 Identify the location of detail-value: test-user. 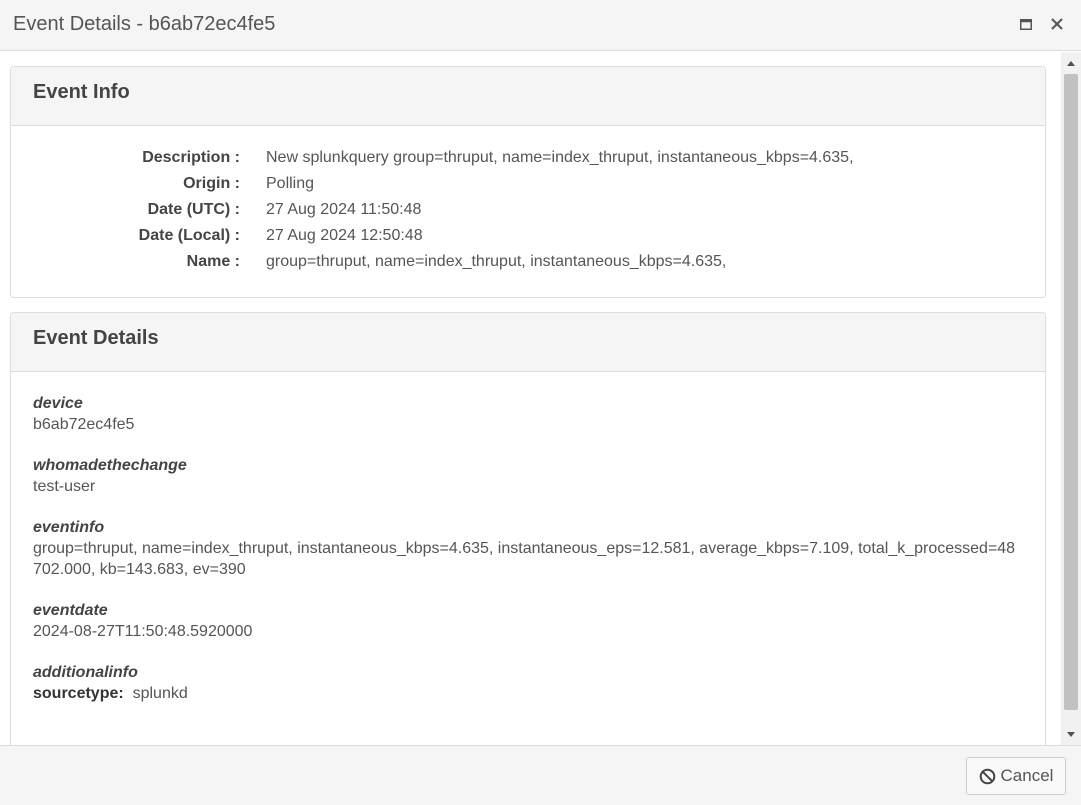
(64, 486).